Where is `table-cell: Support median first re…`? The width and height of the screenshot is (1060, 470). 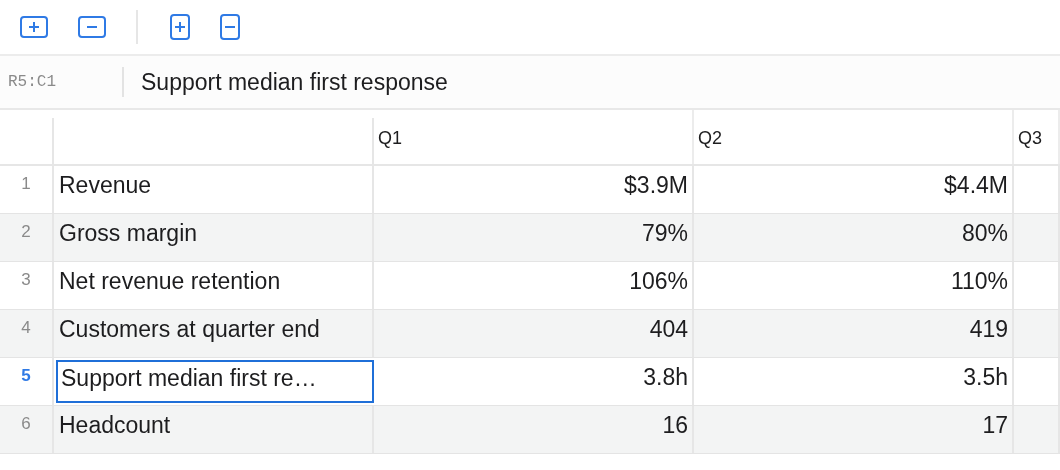 table-cell: Support median first re… is located at coordinates (215, 381).